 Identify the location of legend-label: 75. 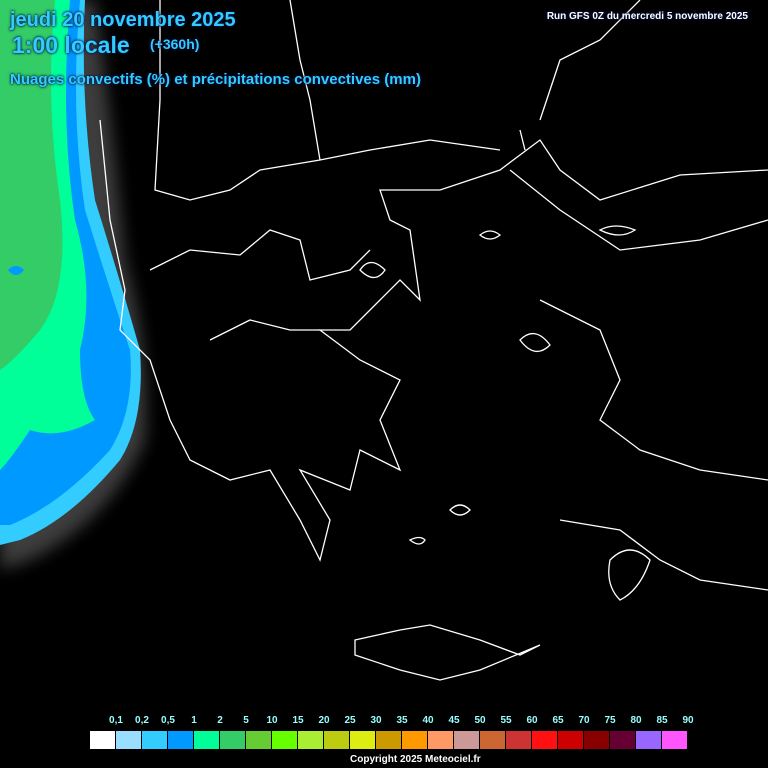
(610, 720).